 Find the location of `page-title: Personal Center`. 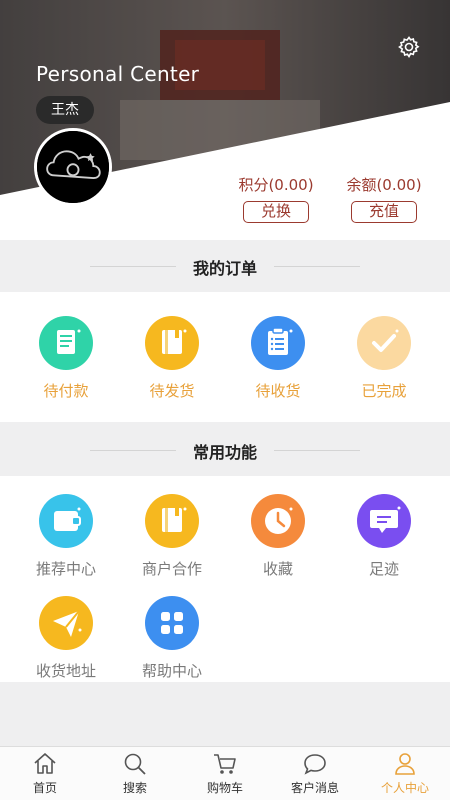

page-title: Personal Center is located at coordinates (118, 74).